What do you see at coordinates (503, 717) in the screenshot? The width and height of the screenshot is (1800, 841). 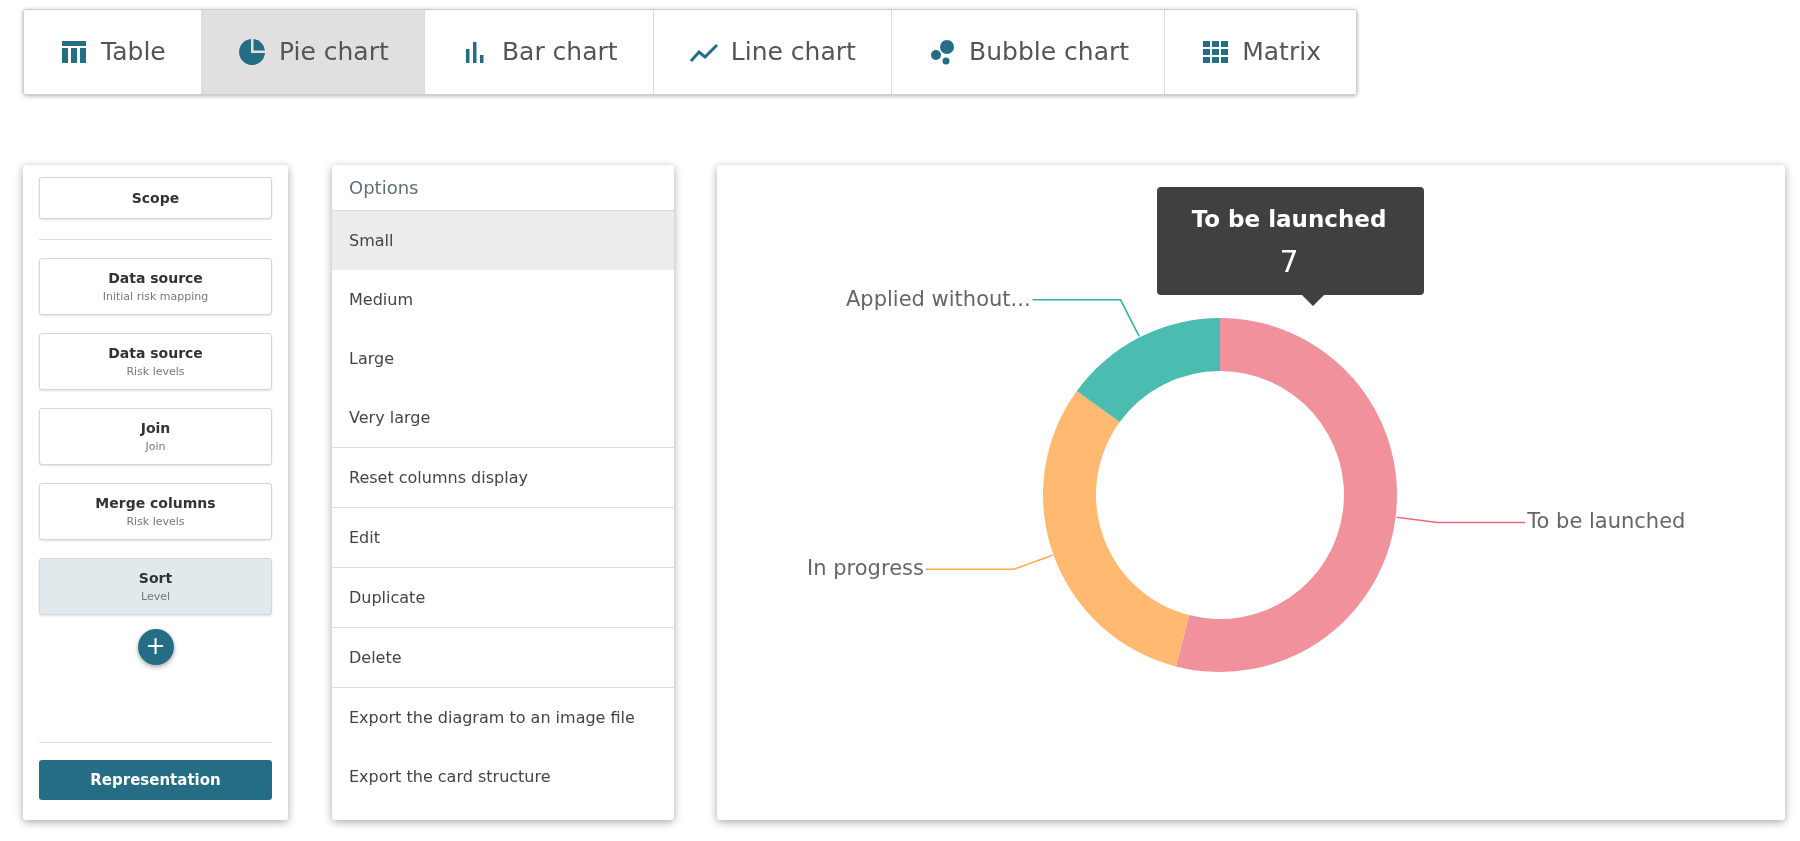 I see `menu-item: Export the diagram to an image file` at bounding box center [503, 717].